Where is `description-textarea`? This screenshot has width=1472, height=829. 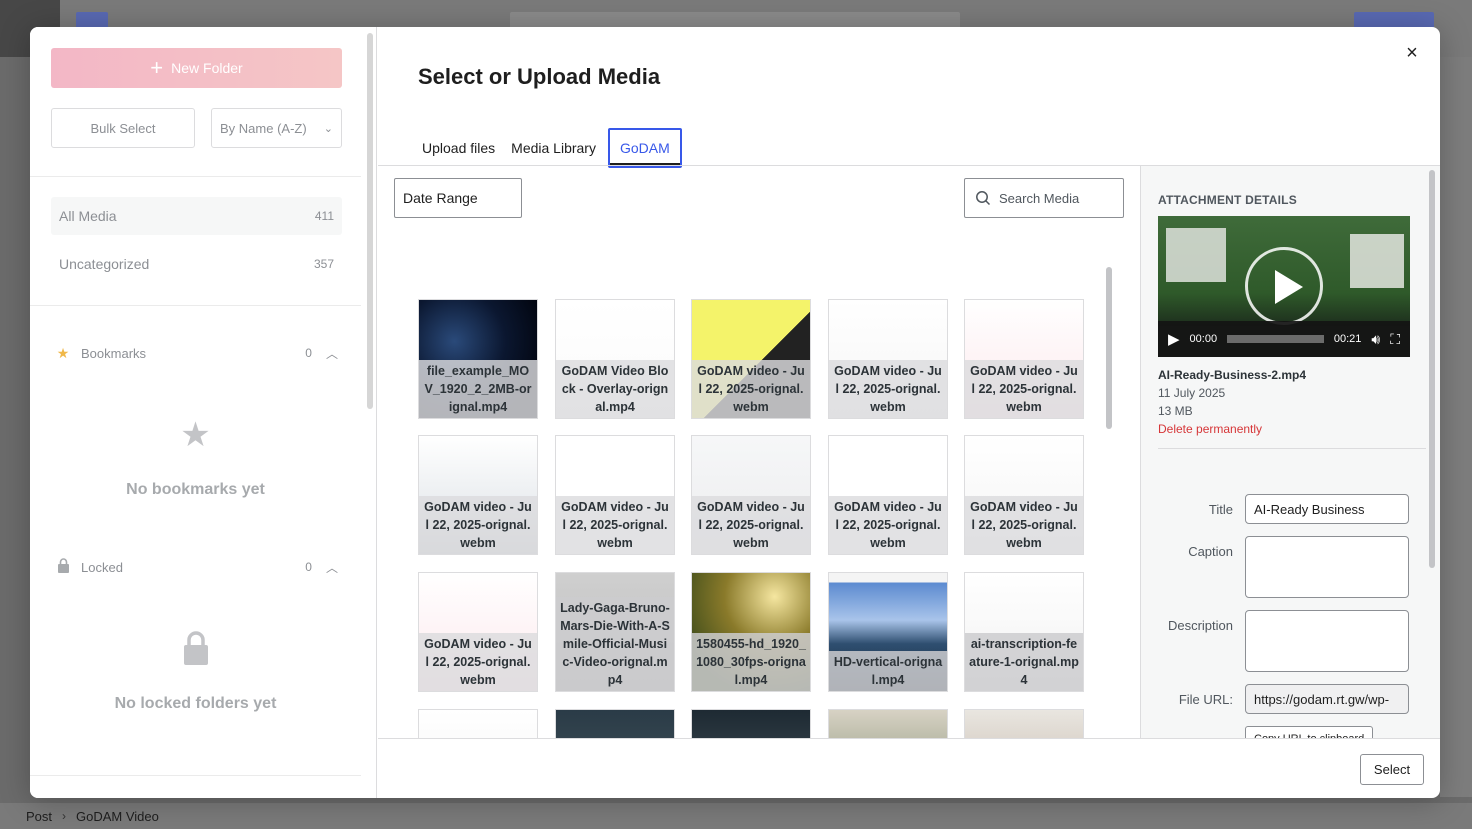 description-textarea is located at coordinates (1327, 641).